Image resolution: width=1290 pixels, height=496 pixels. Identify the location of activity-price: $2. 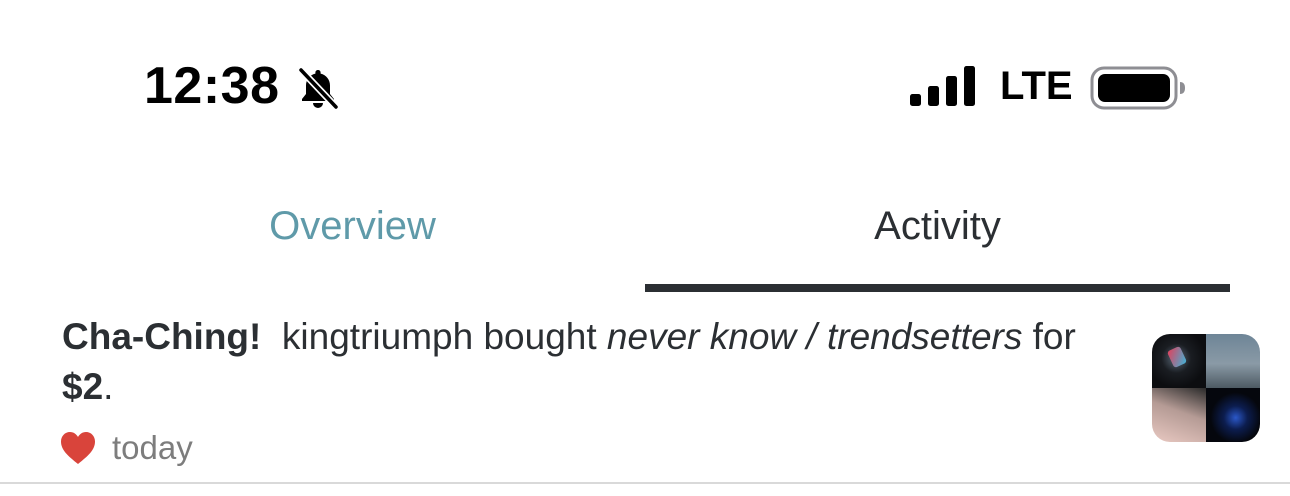
(83, 386).